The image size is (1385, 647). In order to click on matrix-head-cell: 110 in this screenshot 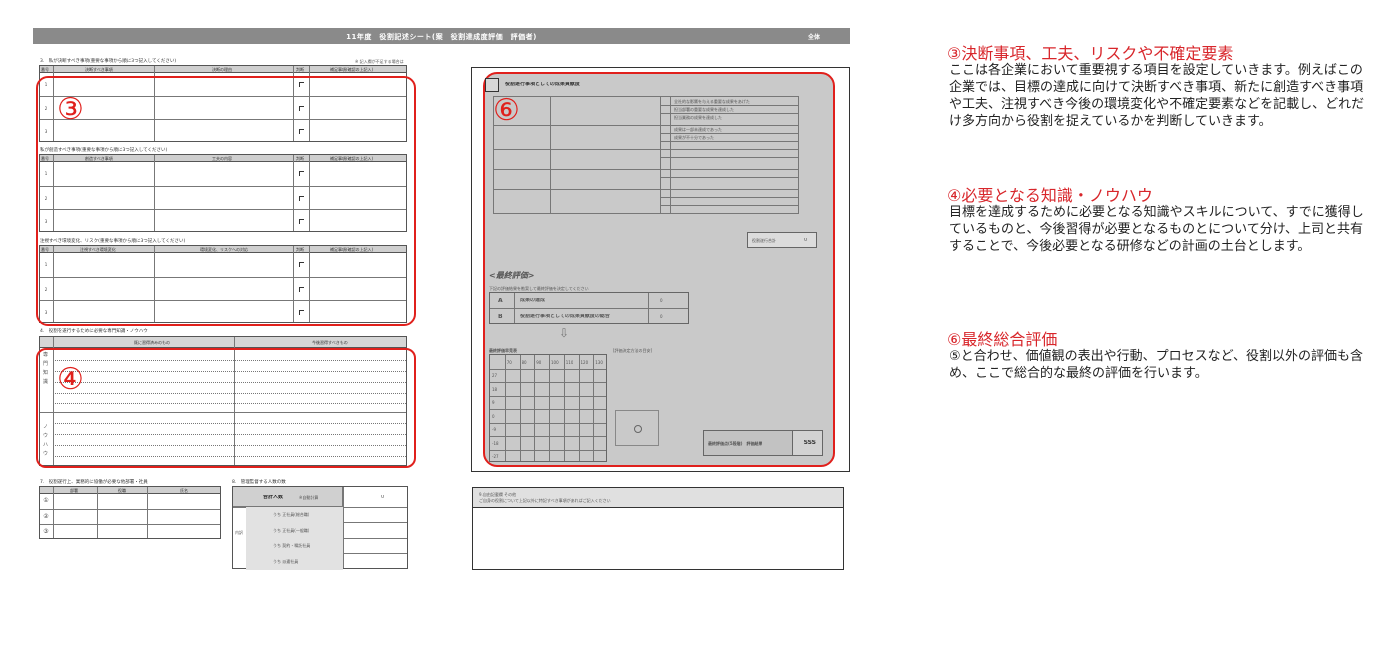, I will do `click(569, 362)`.